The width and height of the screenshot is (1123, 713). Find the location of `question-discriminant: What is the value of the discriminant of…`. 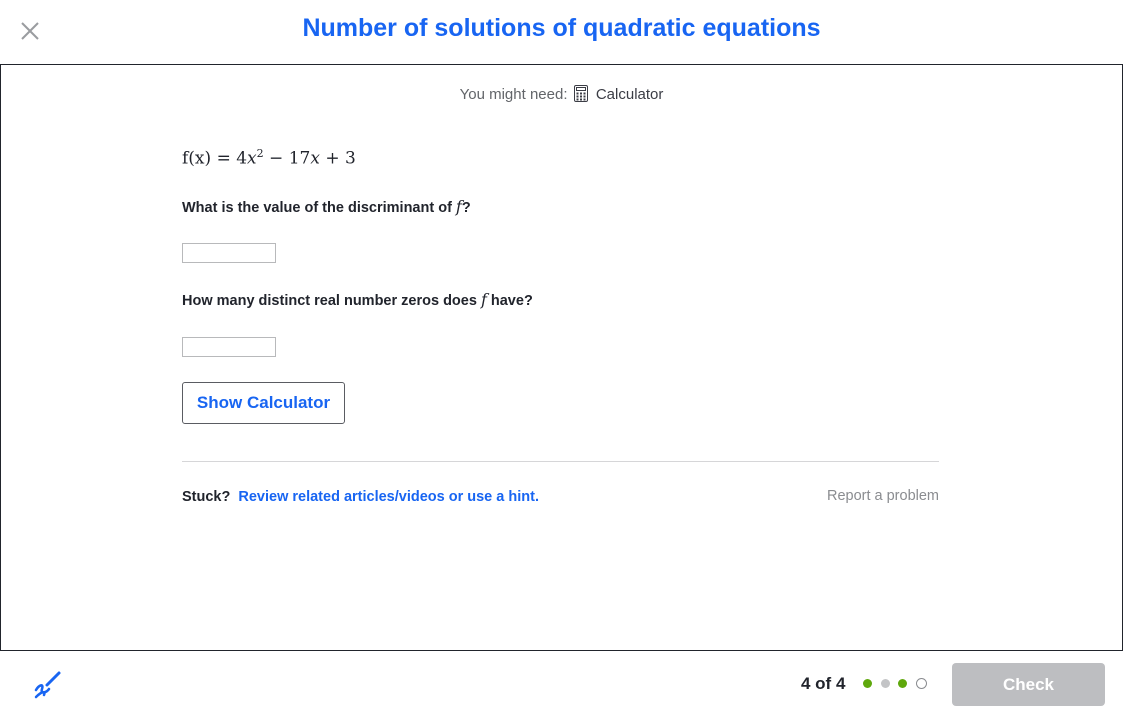

question-discriminant: What is the value of the discriminant of… is located at coordinates (326, 206).